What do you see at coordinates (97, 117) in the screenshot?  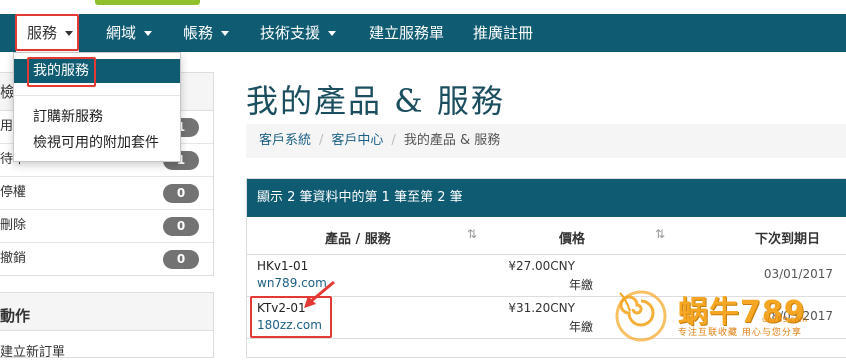 I see `menu-item-order-new: 訂購新服務` at bounding box center [97, 117].